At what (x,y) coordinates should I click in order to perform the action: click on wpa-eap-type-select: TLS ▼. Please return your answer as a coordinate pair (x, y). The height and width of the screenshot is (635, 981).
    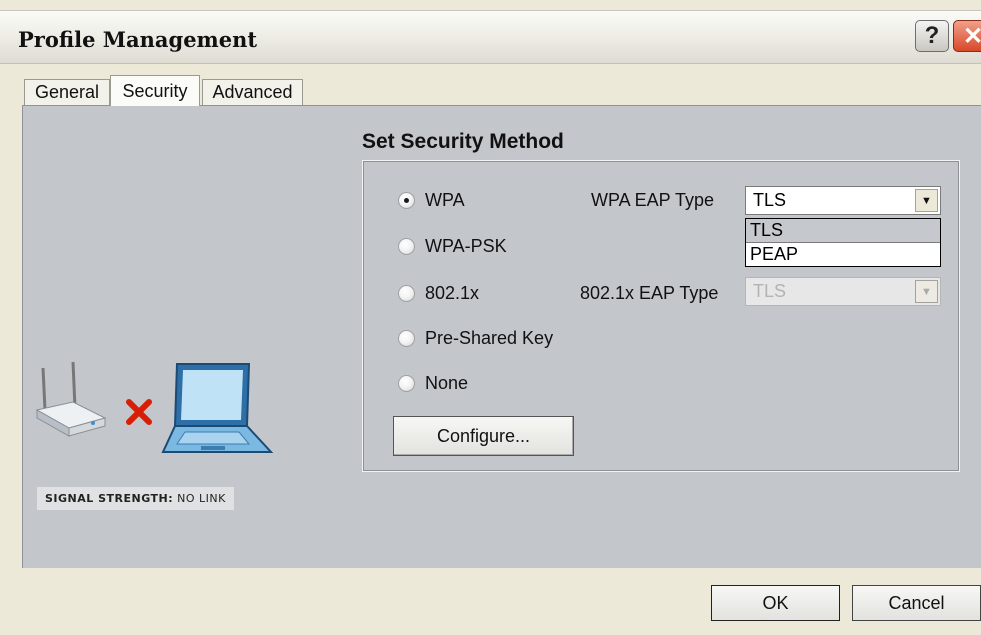
    Looking at the image, I should click on (843, 200).